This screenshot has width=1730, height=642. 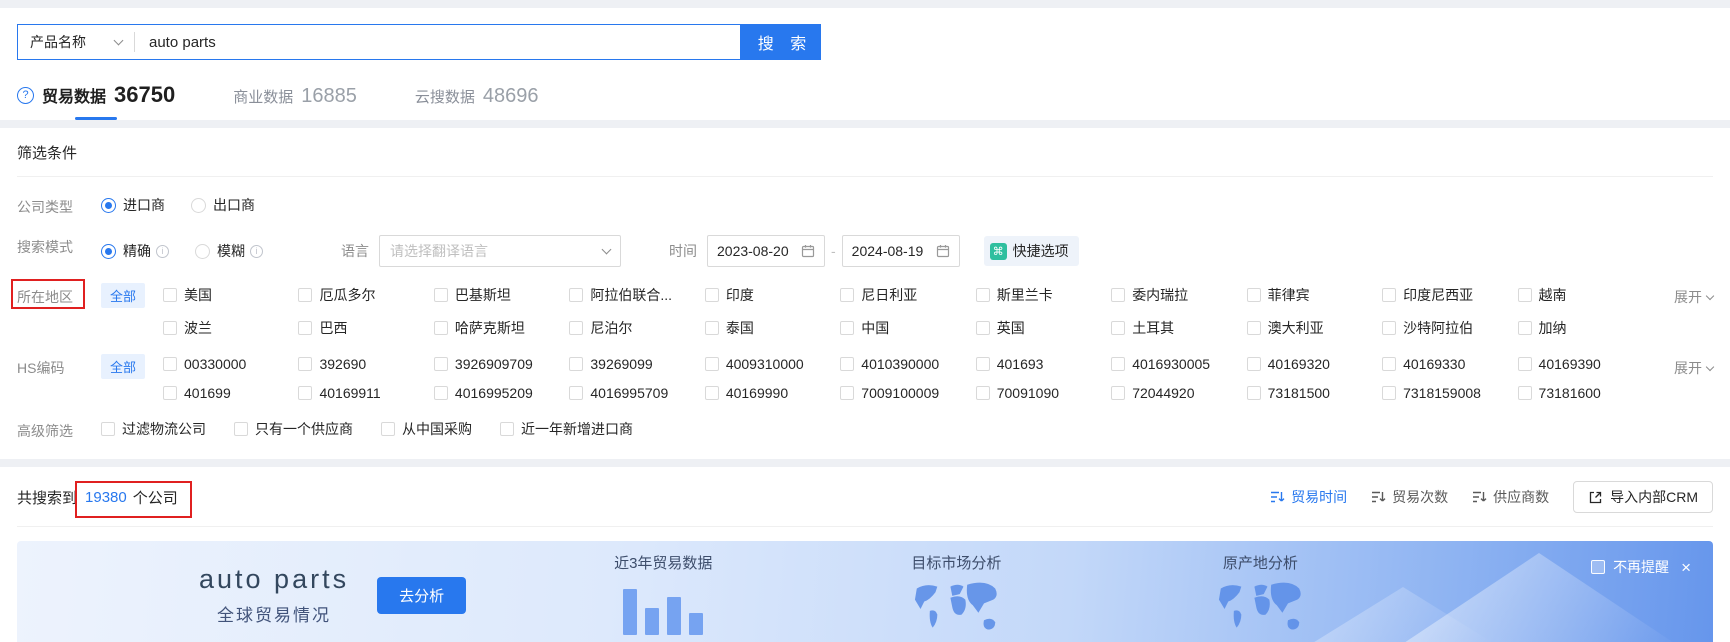 What do you see at coordinates (74, 97) in the screenshot?
I see `tab-label: 贸易数据` at bounding box center [74, 97].